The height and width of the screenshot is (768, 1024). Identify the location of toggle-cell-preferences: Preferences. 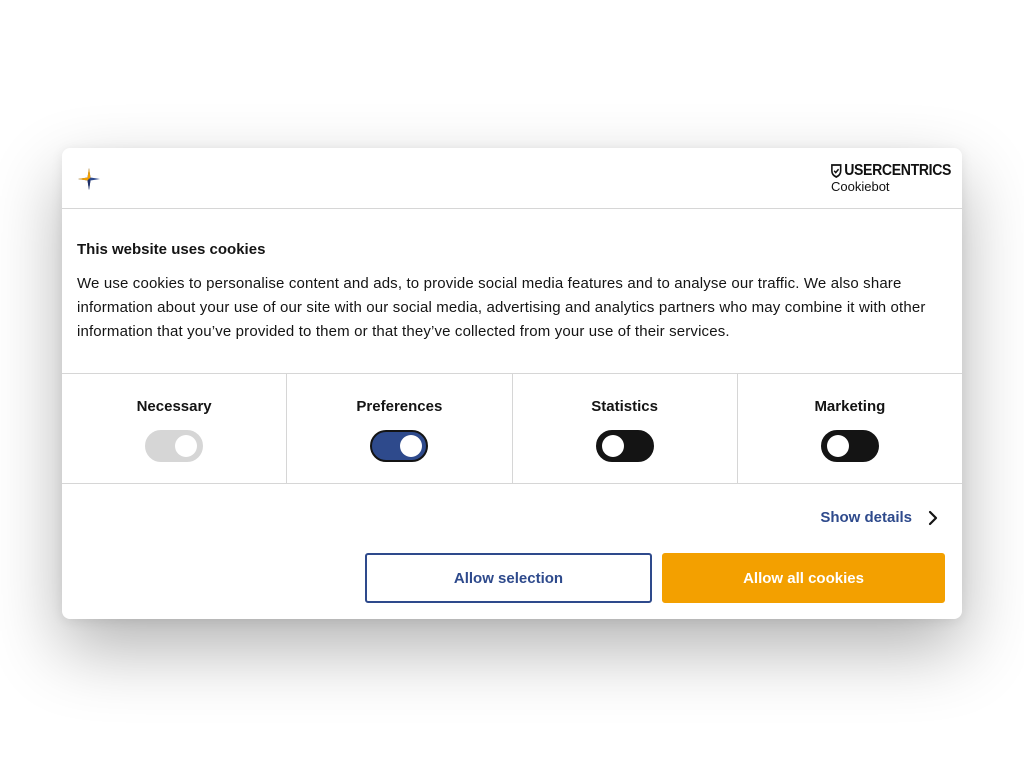
(400, 428).